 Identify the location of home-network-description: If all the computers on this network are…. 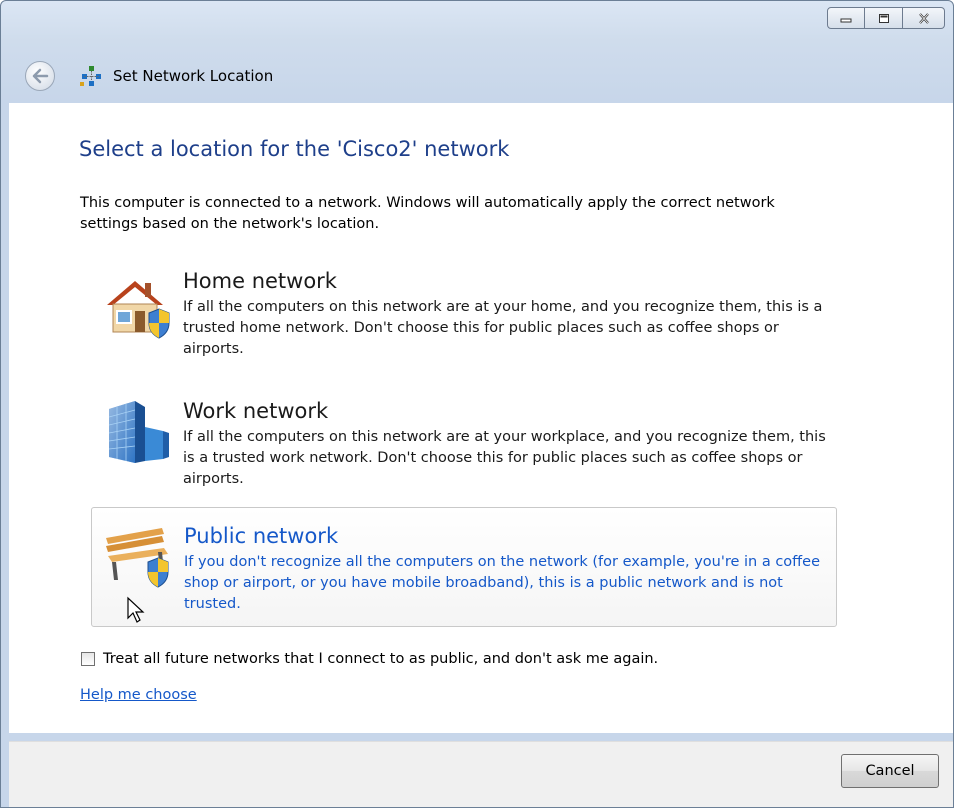
(503, 328).